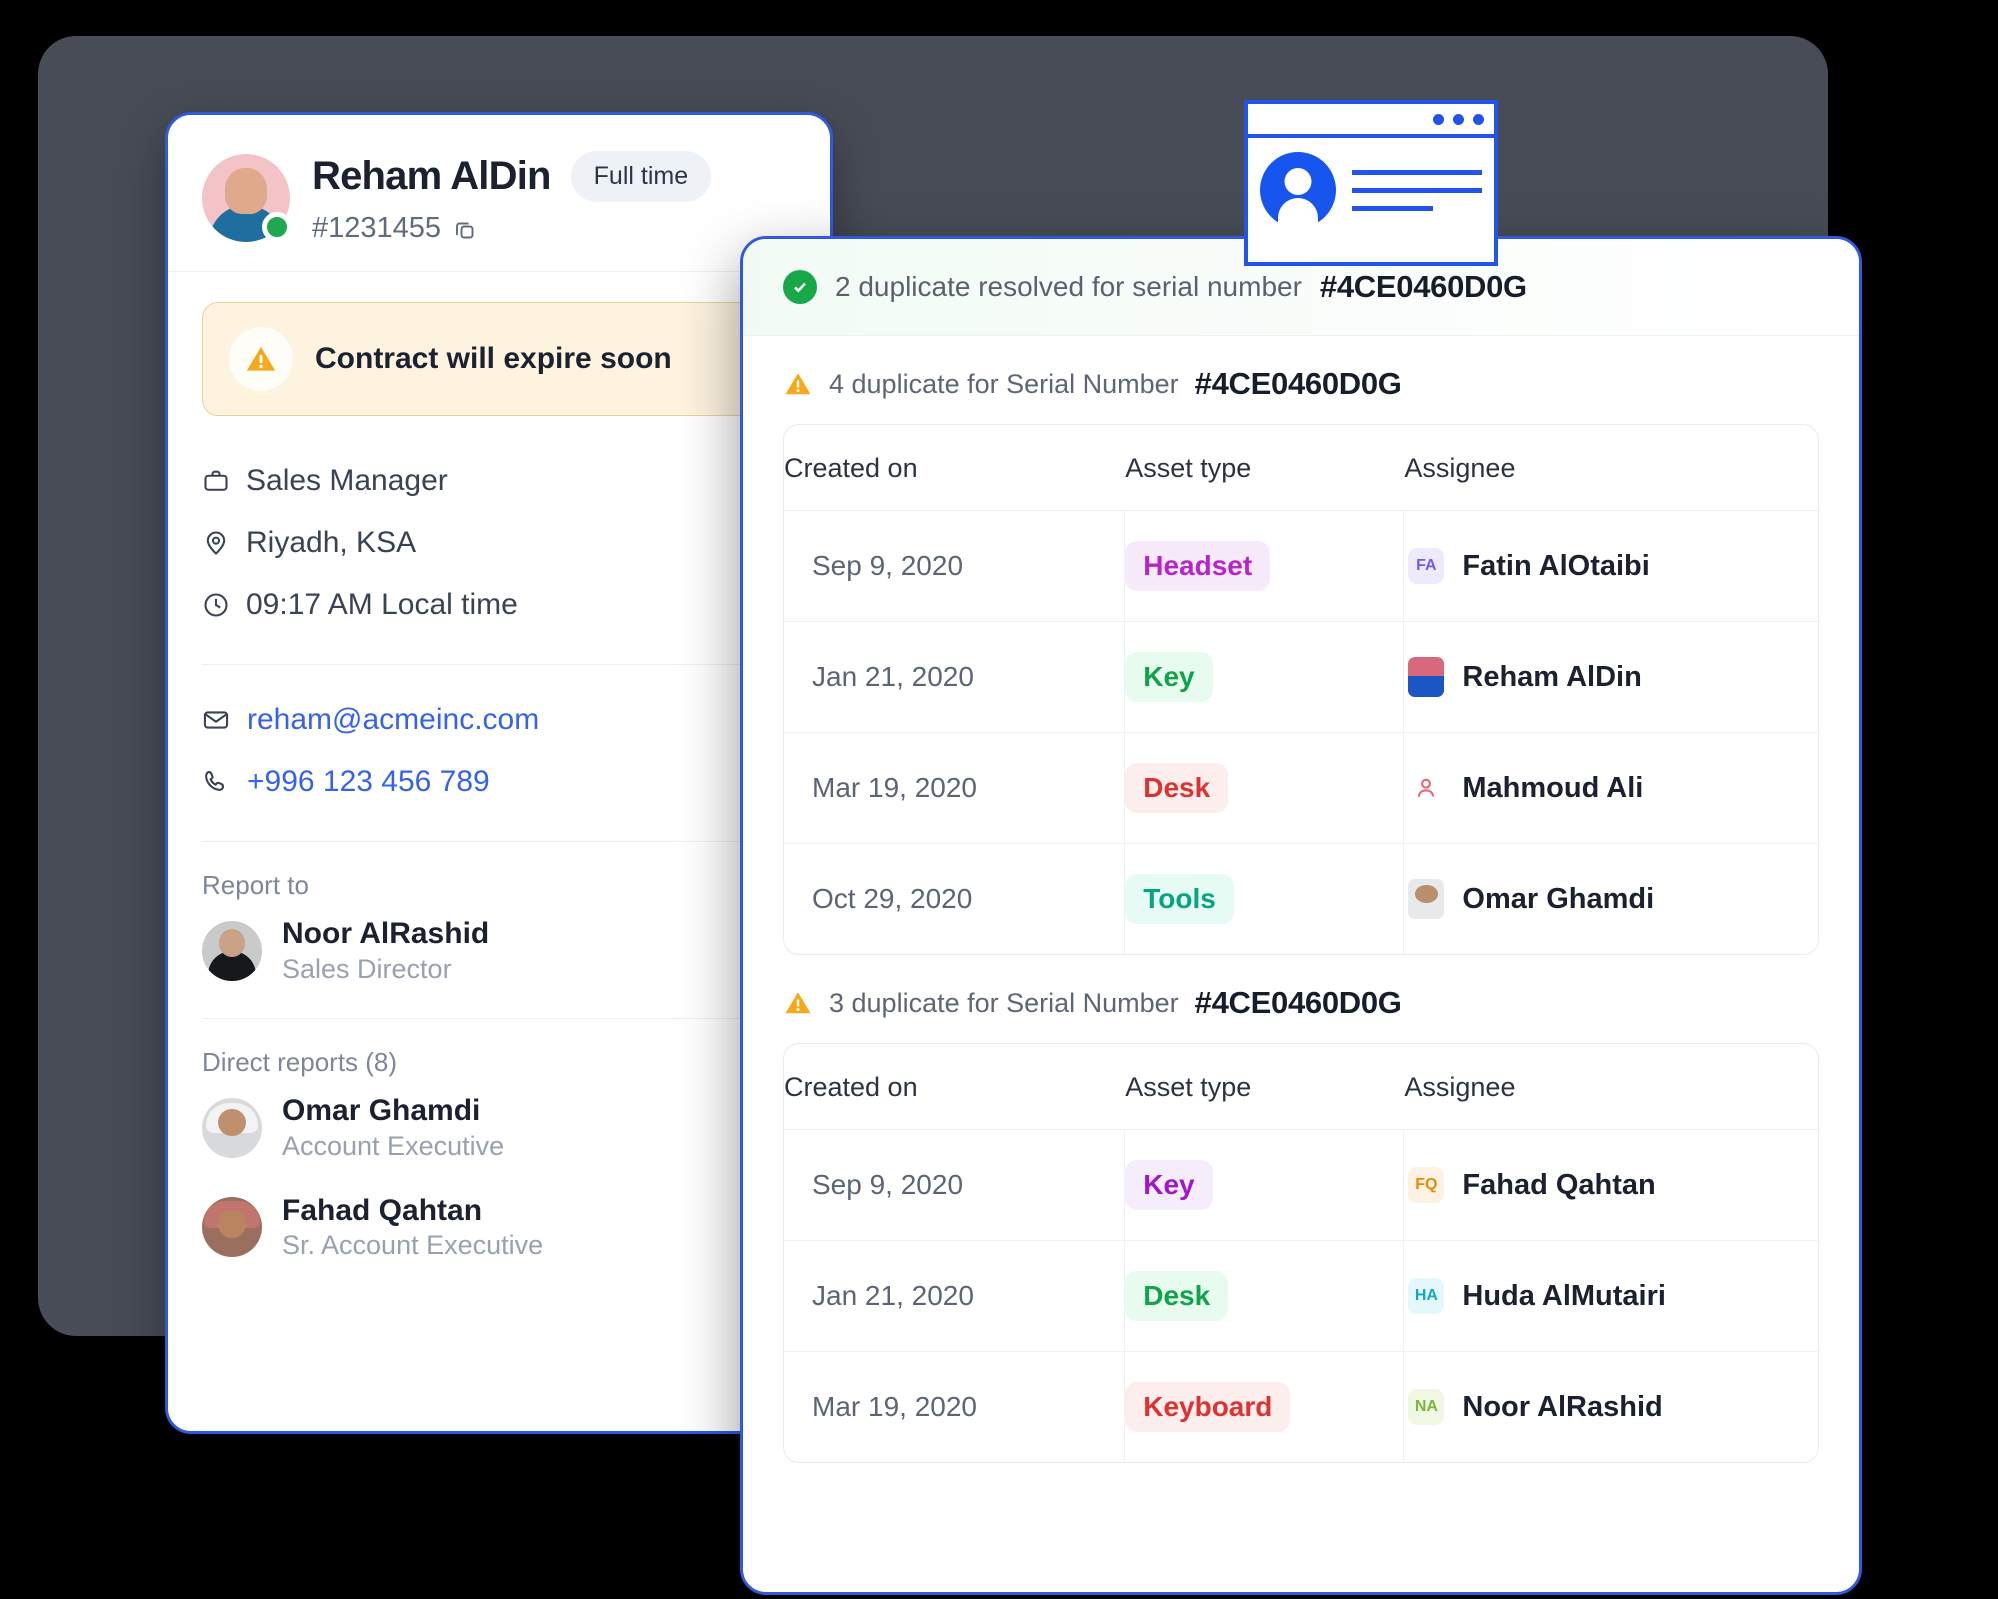 Image resolution: width=1998 pixels, height=1599 pixels. I want to click on cell-assignee: Omar Ghamdi, so click(1529, 899).